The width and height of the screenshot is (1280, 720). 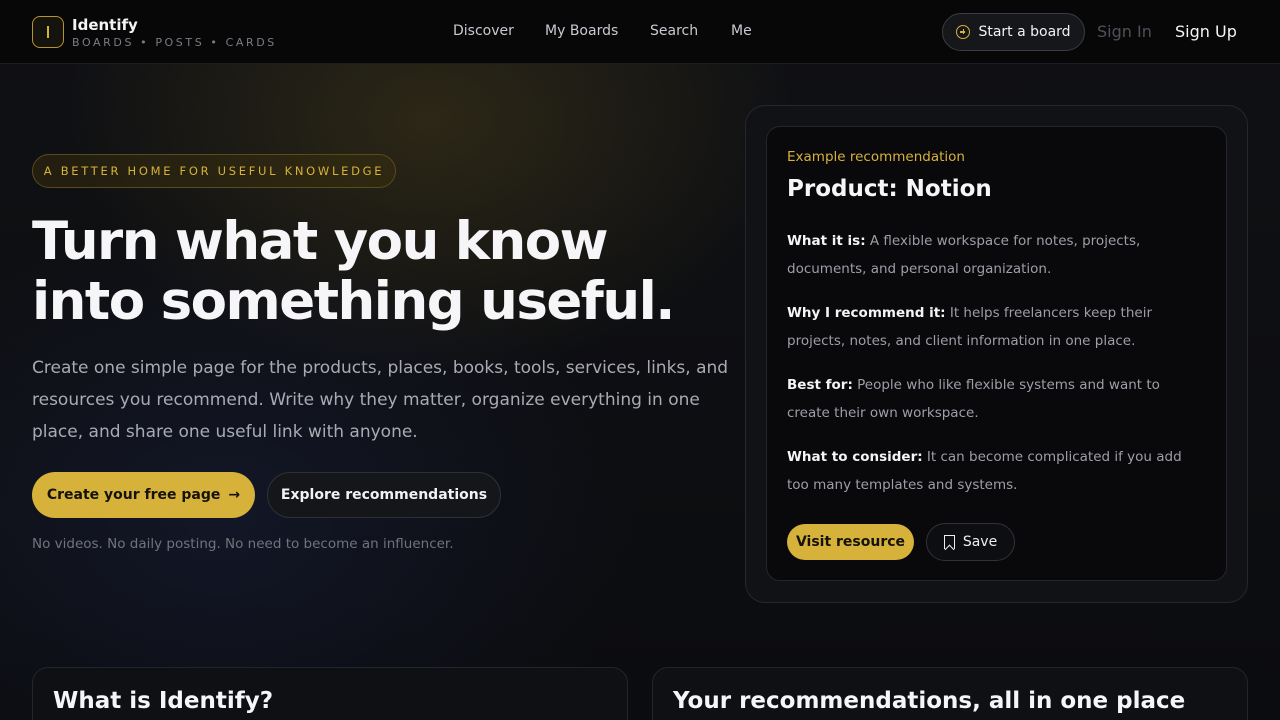 I want to click on card-field-label: Best for:, so click(x=820, y=385).